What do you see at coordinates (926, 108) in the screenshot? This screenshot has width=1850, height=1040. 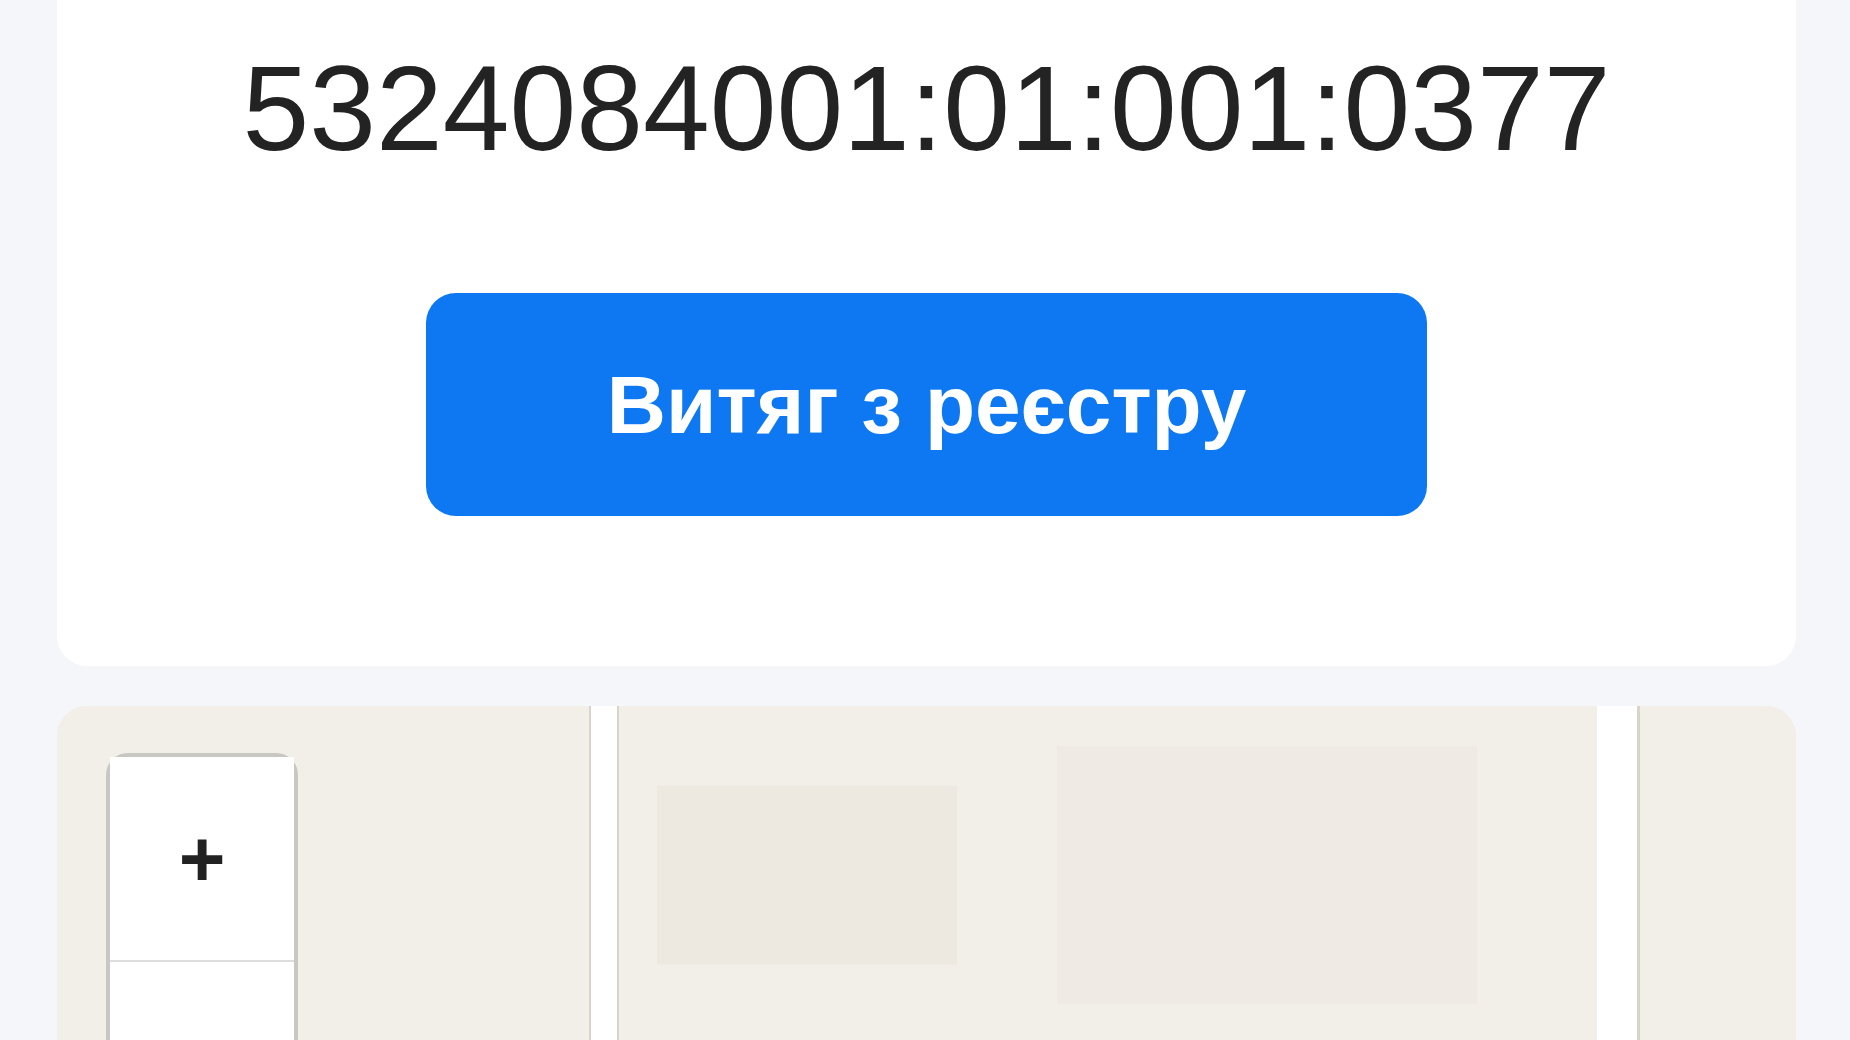 I see `cadastral-number: 5324084001:01:001:0377` at bounding box center [926, 108].